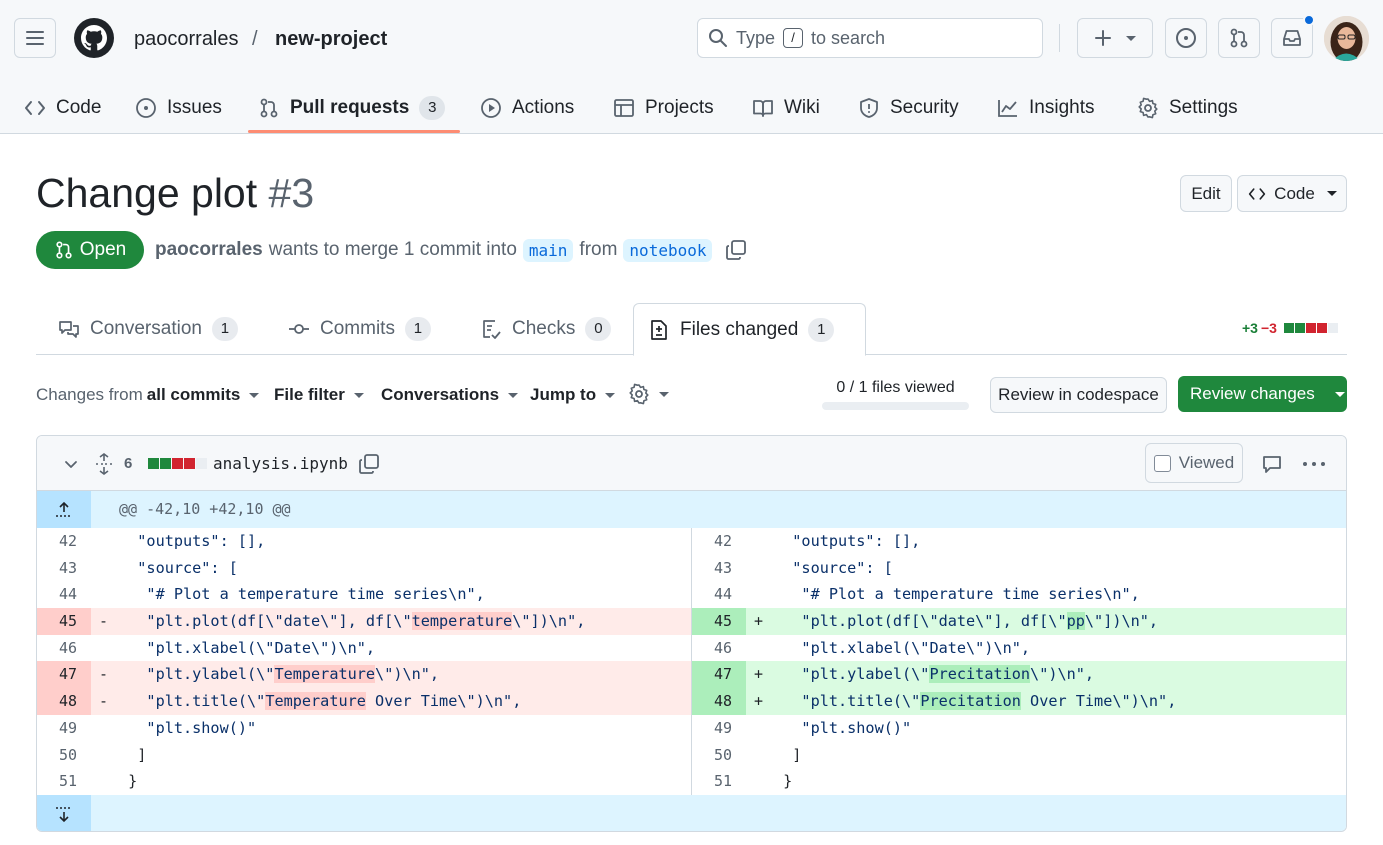  What do you see at coordinates (291, 193) in the screenshot?
I see `pr-number: #3` at bounding box center [291, 193].